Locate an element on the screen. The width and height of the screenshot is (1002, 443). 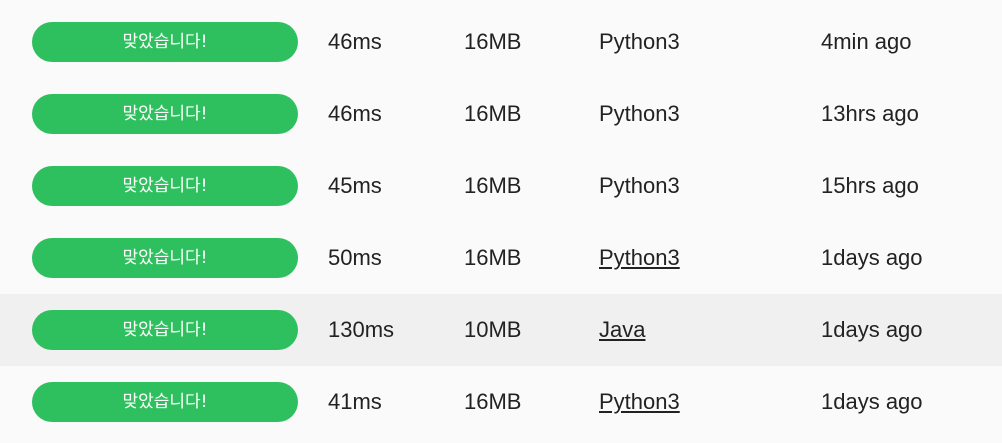
submitted-ago: 4min ago is located at coordinates (866, 41).